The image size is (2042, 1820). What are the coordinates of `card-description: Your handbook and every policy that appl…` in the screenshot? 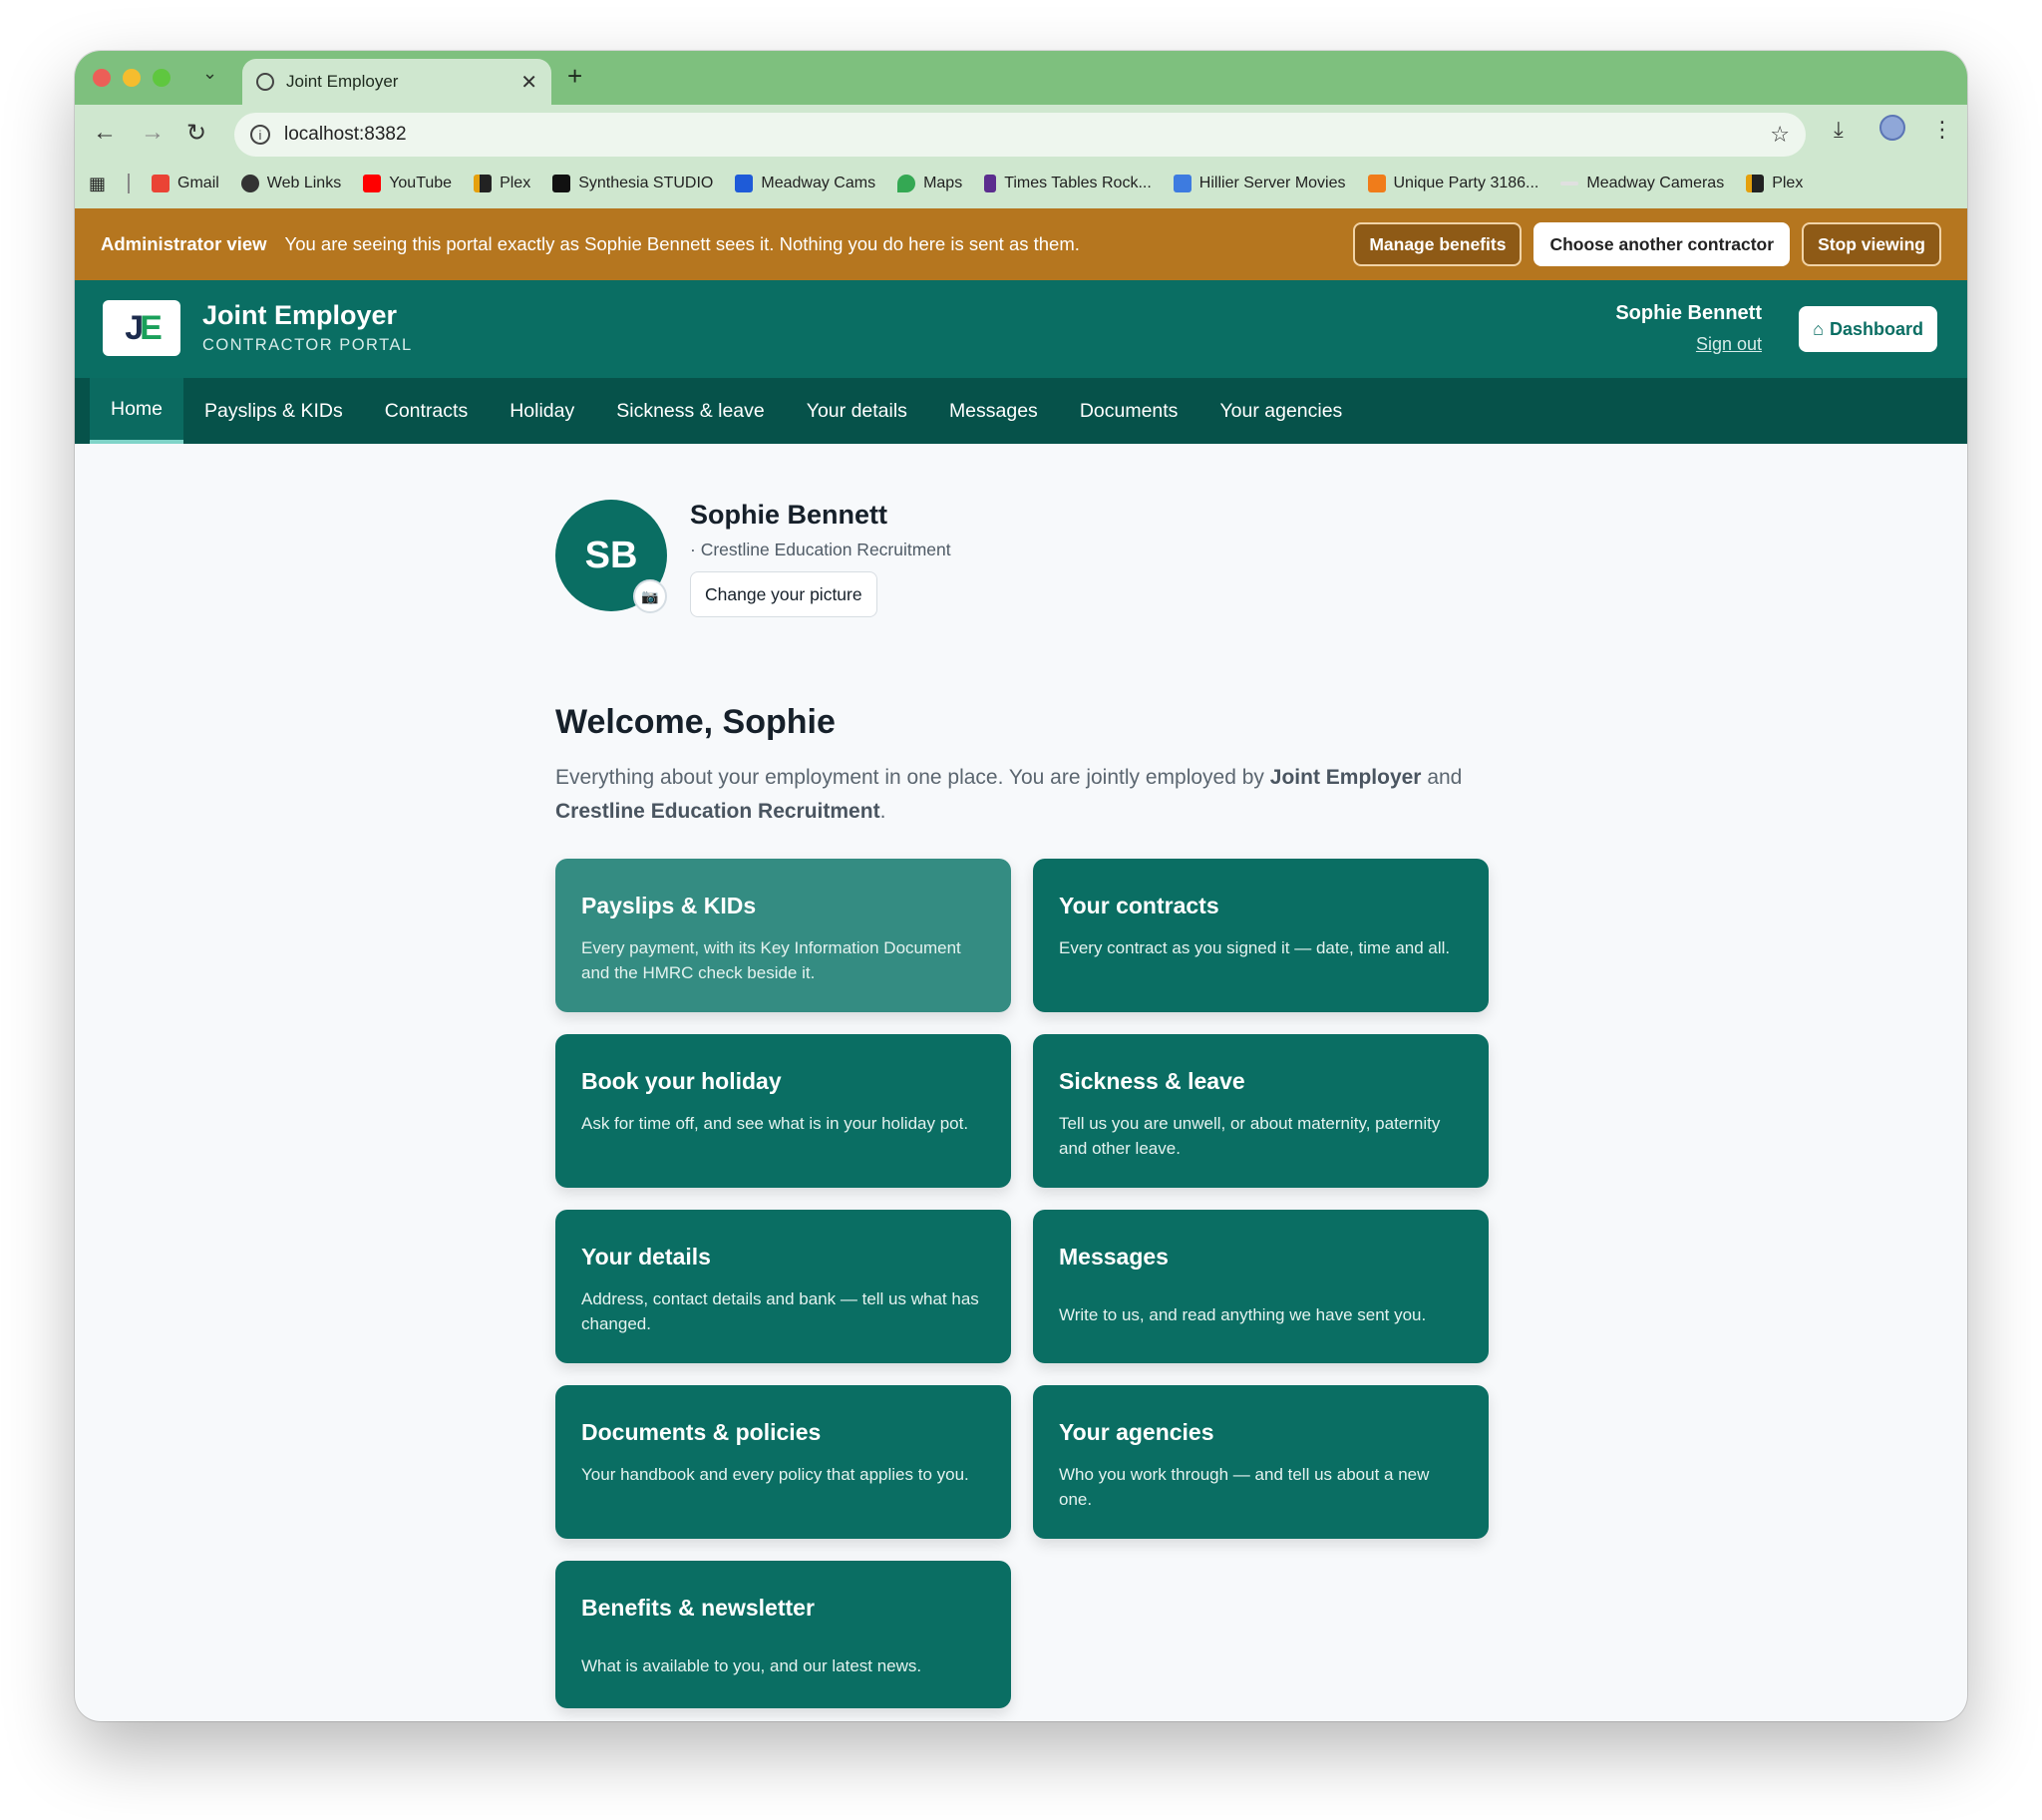 It's located at (775, 1474).